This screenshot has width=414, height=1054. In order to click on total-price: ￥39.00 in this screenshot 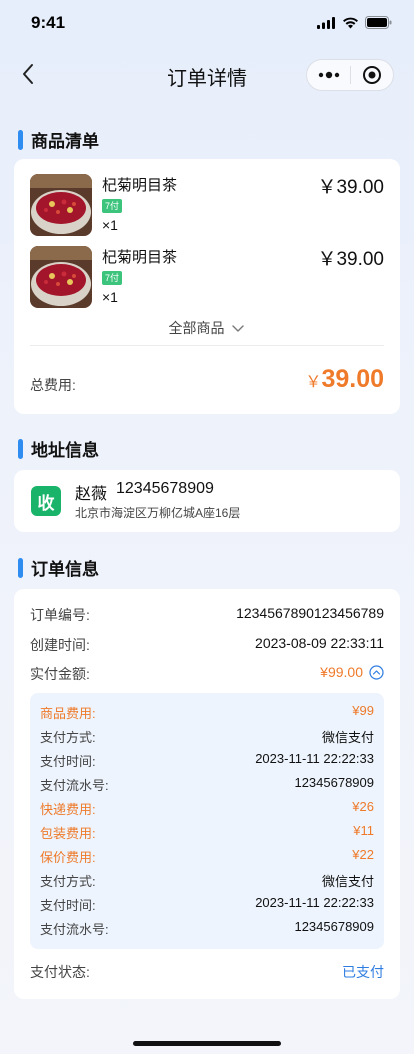, I will do `click(344, 379)`.